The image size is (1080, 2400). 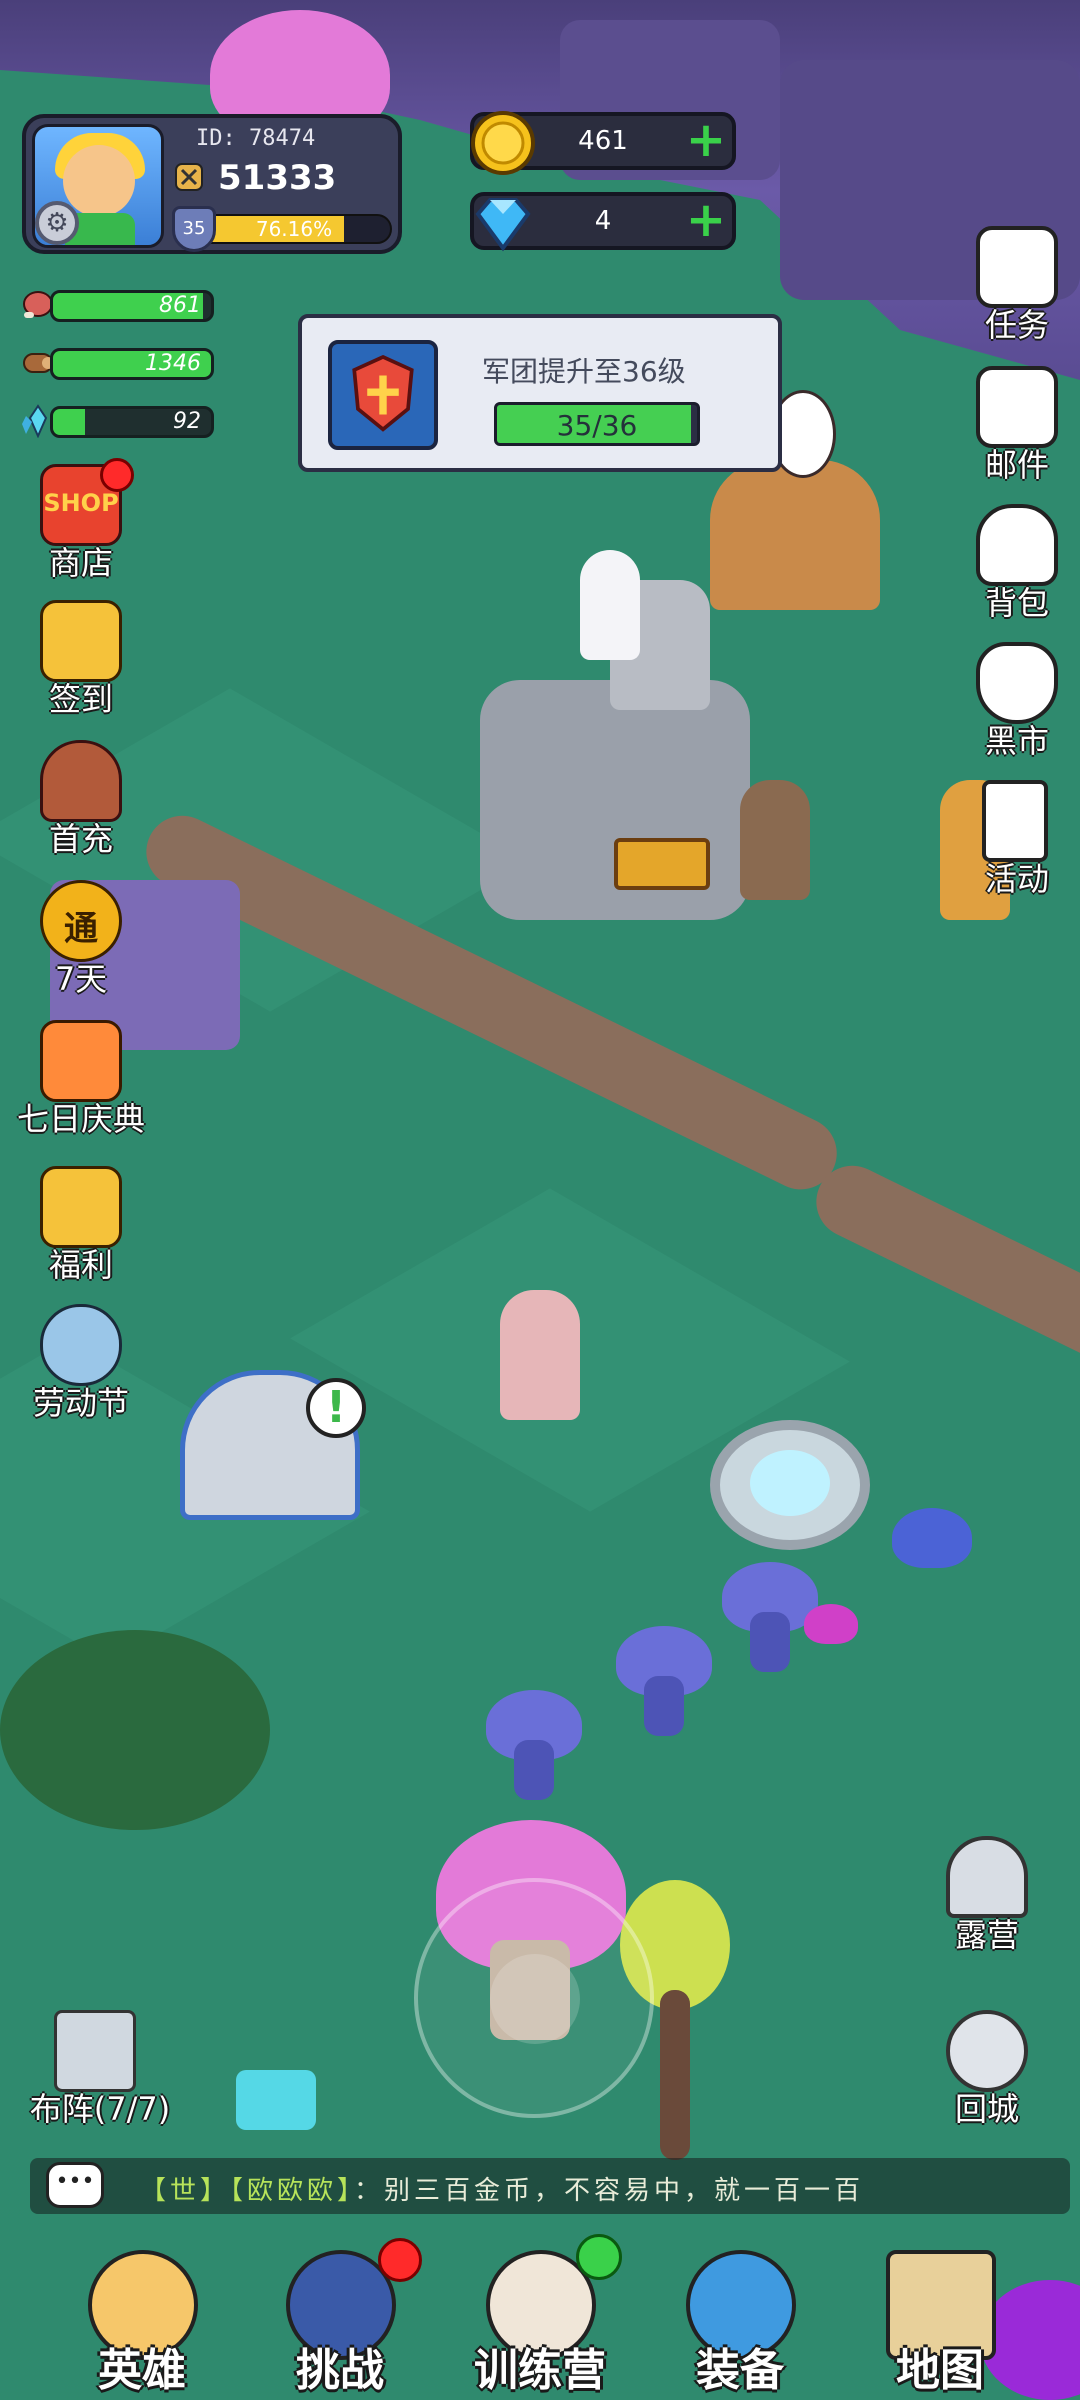 What do you see at coordinates (942, 1269) in the screenshot?
I see `dirt-path` at bounding box center [942, 1269].